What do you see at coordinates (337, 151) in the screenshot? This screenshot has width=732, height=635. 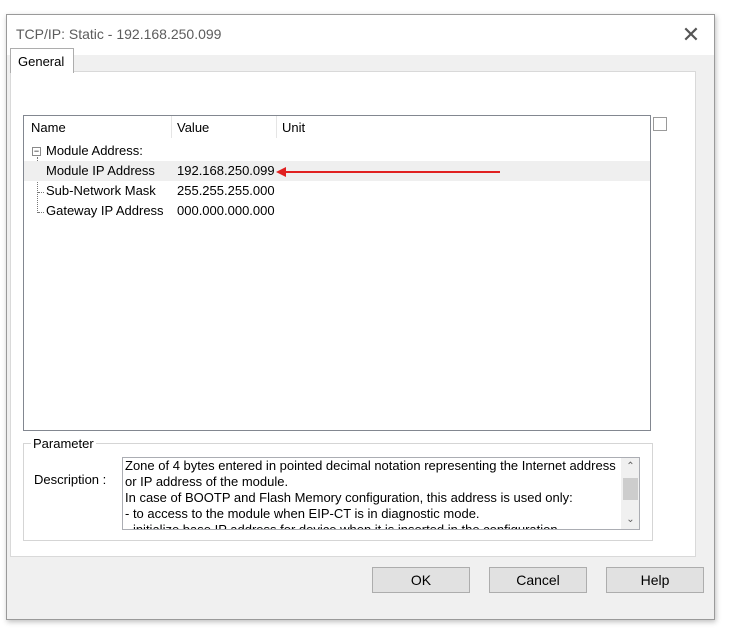 I see `tree-group-row: − Module Address:` at bounding box center [337, 151].